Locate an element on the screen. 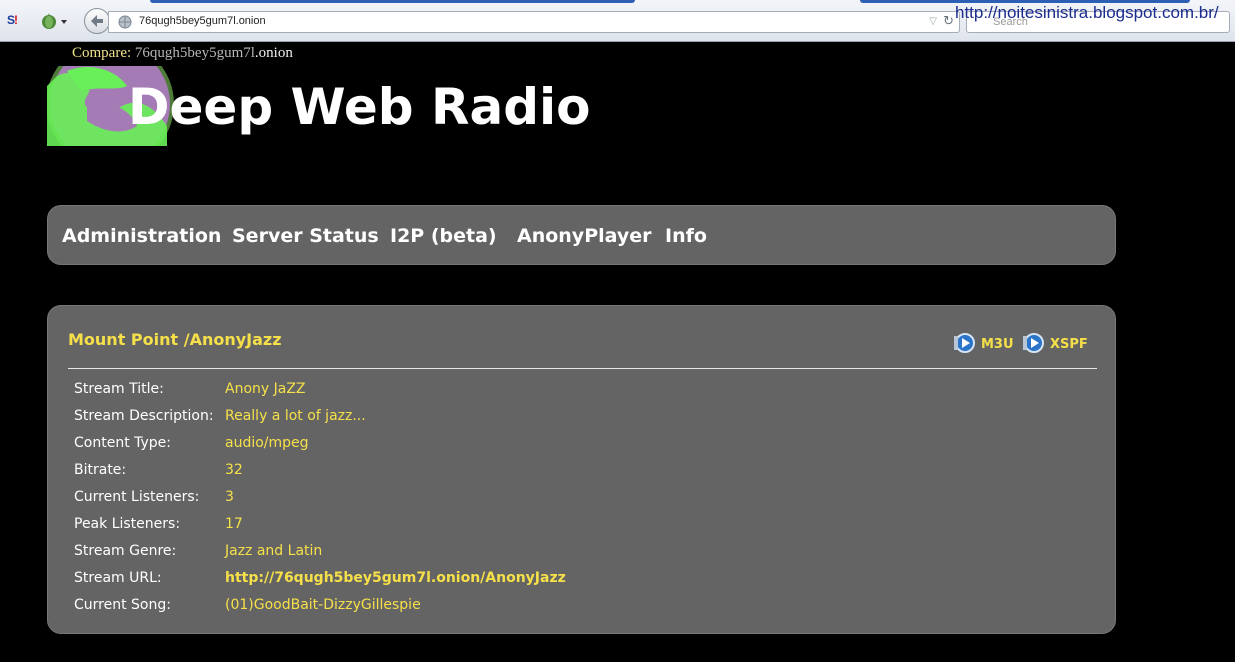 The image size is (1235, 662). xspf-label: XSPF is located at coordinates (1069, 344).